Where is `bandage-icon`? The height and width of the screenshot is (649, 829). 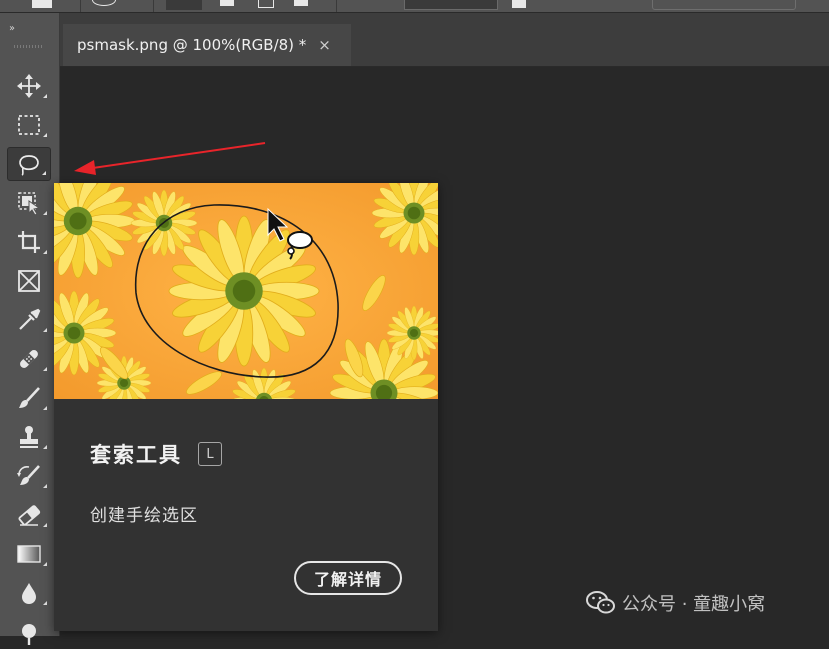
bandage-icon is located at coordinates (29, 359).